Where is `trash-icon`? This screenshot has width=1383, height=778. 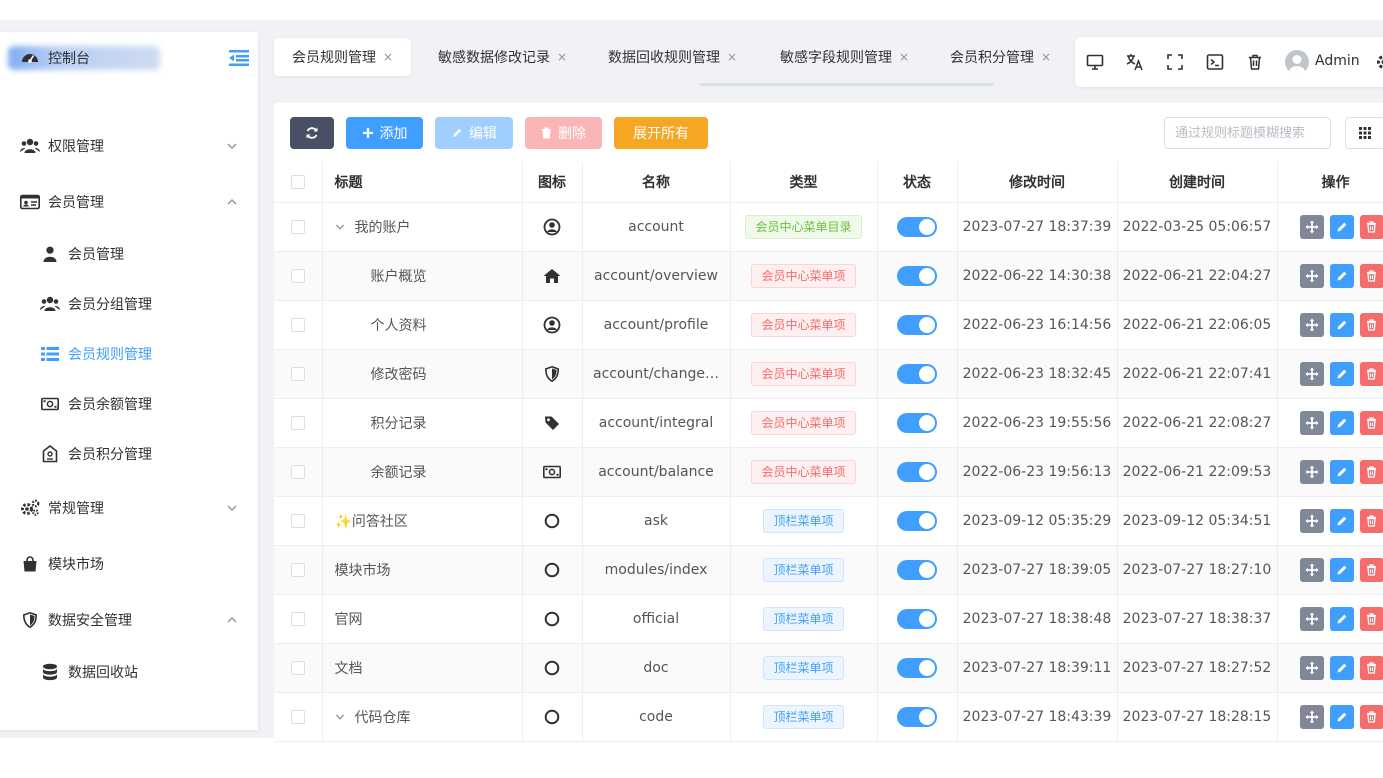 trash-icon is located at coordinates (1255, 62).